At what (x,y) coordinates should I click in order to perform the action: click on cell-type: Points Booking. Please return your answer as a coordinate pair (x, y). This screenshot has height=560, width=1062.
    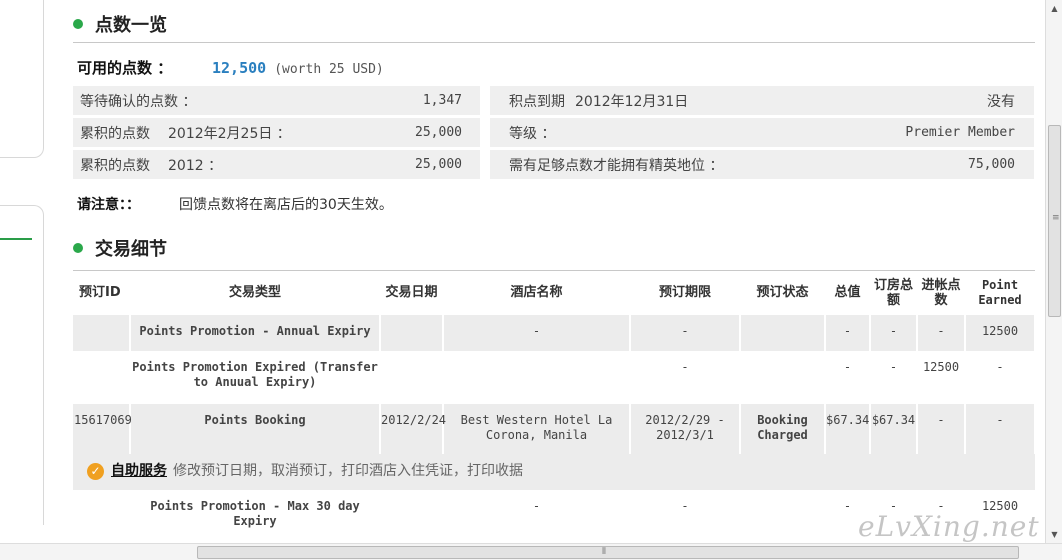
    Looking at the image, I should click on (255, 428).